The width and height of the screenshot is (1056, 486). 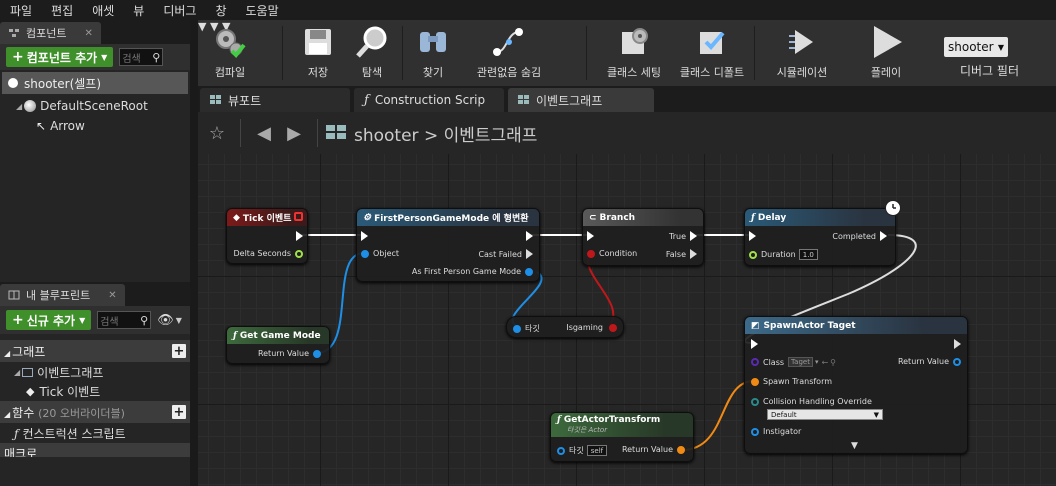 I want to click on pin-as-first-person-game-mode: As First Person Game Mode, so click(x=472, y=271).